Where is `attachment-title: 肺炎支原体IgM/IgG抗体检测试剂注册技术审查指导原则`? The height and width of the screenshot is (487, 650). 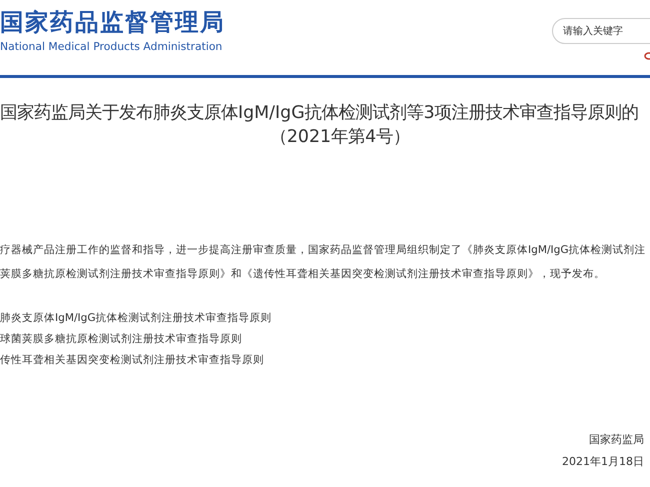
attachment-title: 肺炎支原体IgM/IgG抗体检测试剂注册技术审查指导原则 is located at coordinates (136, 318).